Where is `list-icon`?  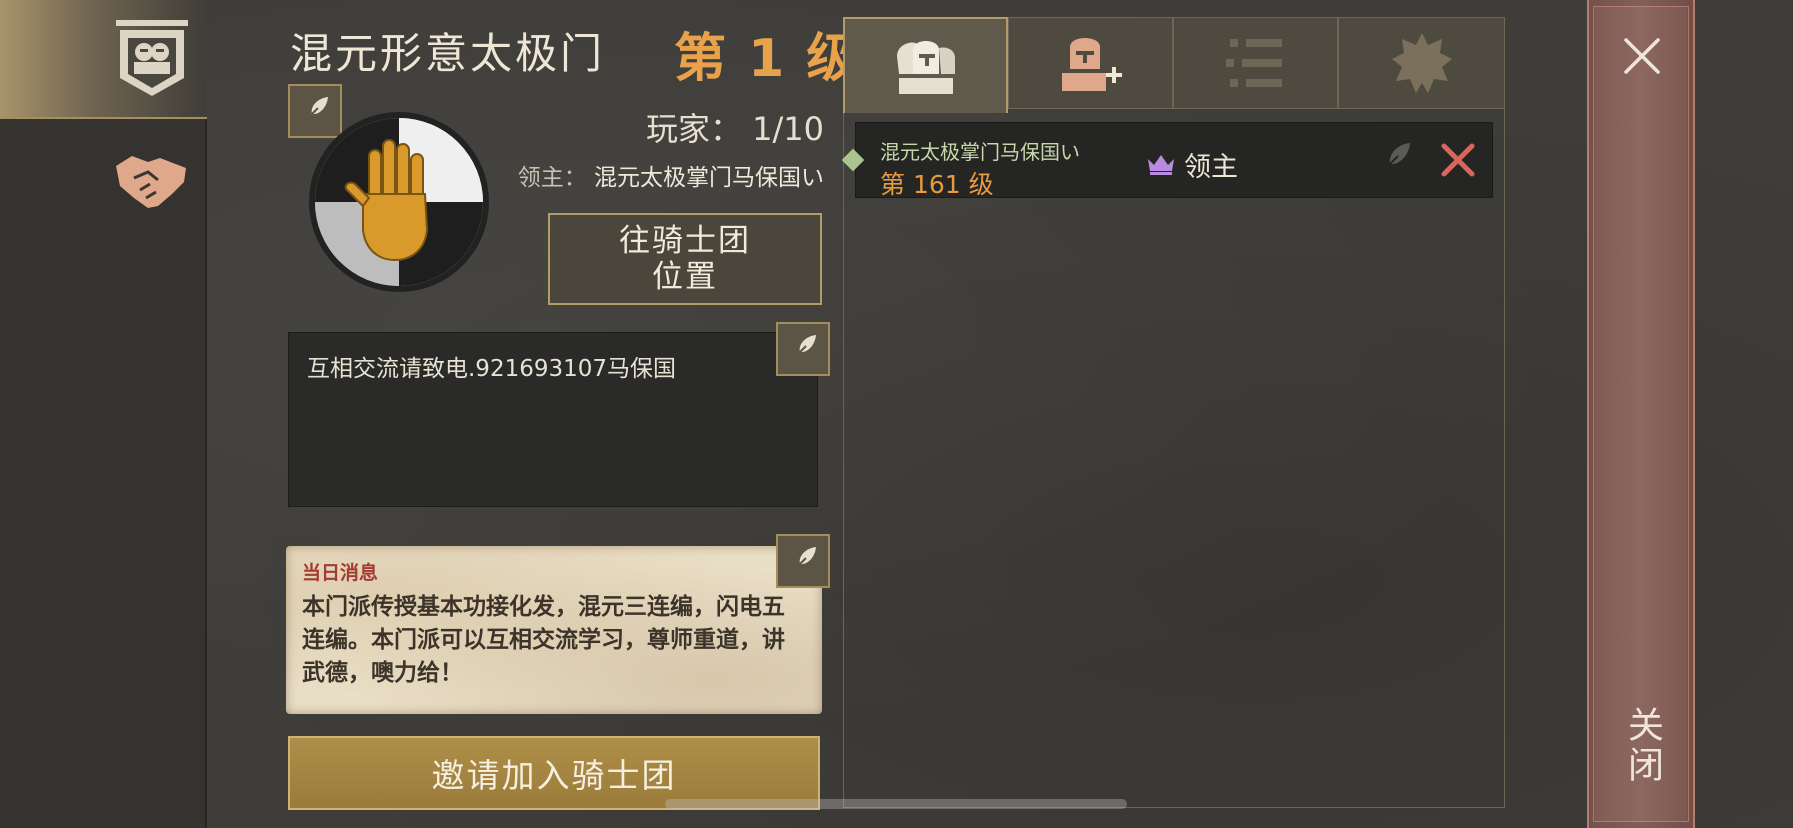
list-icon is located at coordinates (1253, 63).